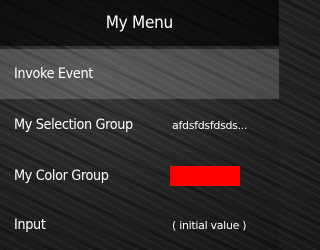 The width and height of the screenshot is (320, 250). I want to click on input-value: ( initial value ), so click(209, 225).